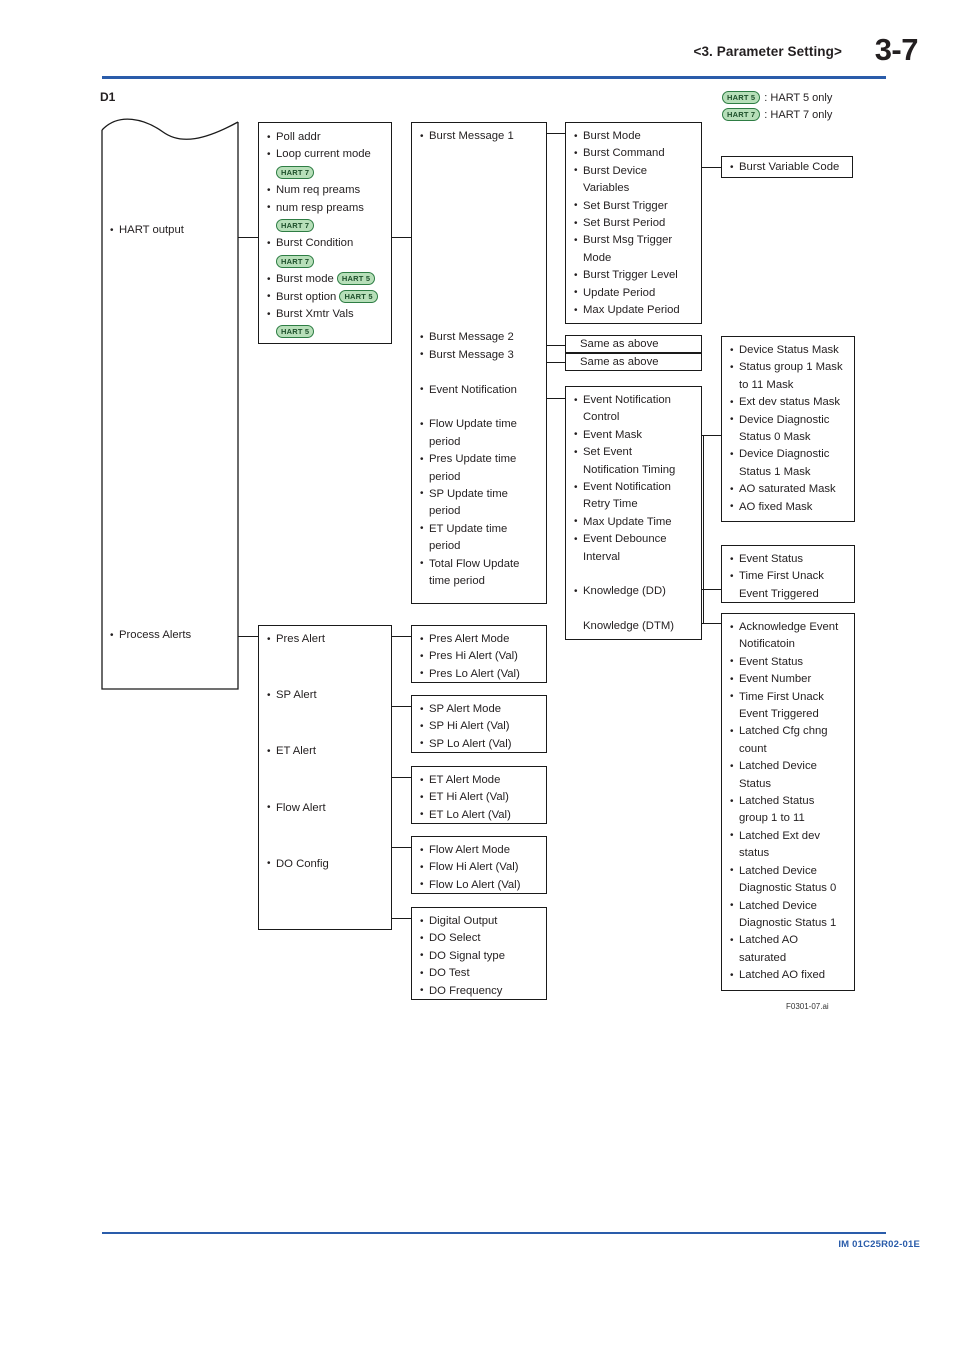  What do you see at coordinates (798, 97) in the screenshot?
I see `legend-text-hart5: : HART 5 only` at bounding box center [798, 97].